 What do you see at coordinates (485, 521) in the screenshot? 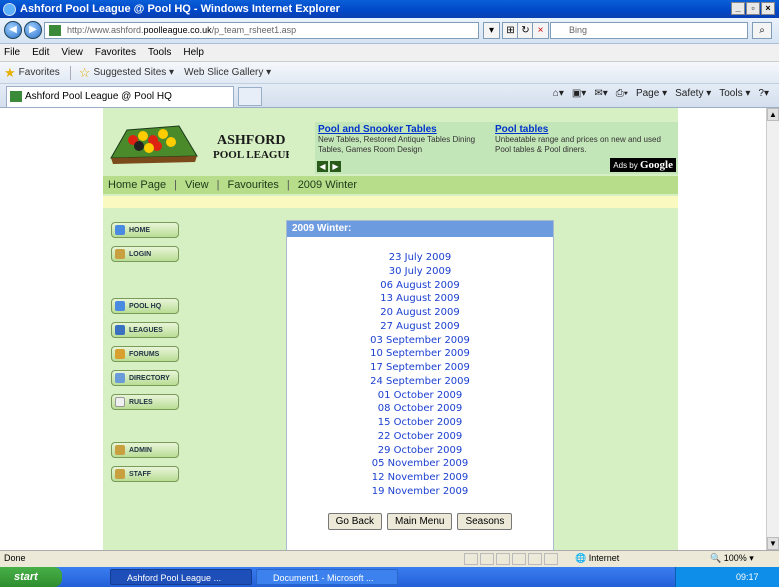
I see `seasons-button: Seasons` at bounding box center [485, 521].